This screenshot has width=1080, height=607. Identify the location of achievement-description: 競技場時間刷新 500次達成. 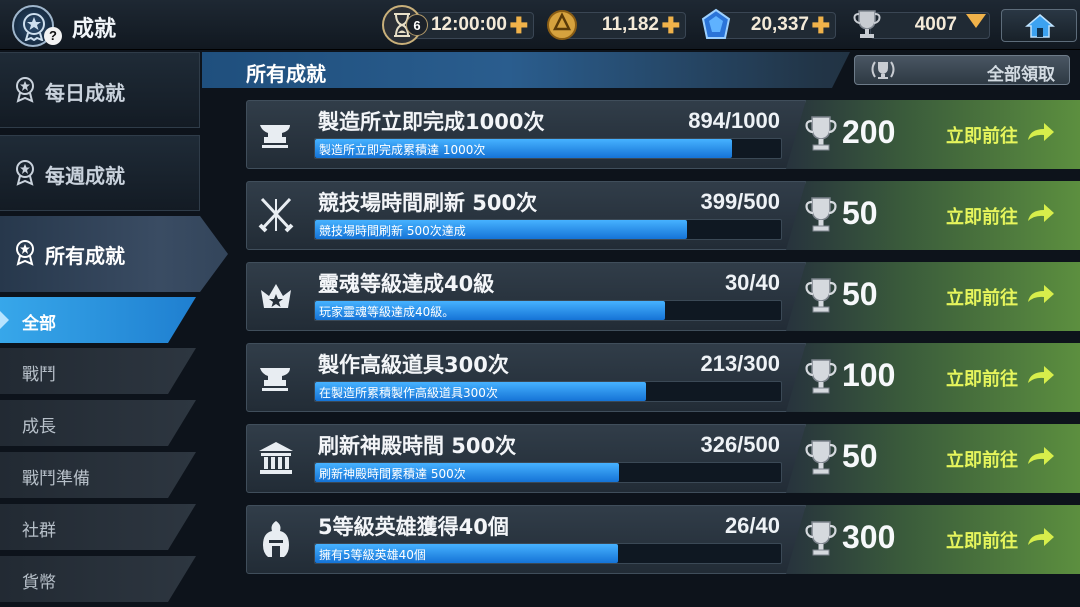
(392, 231).